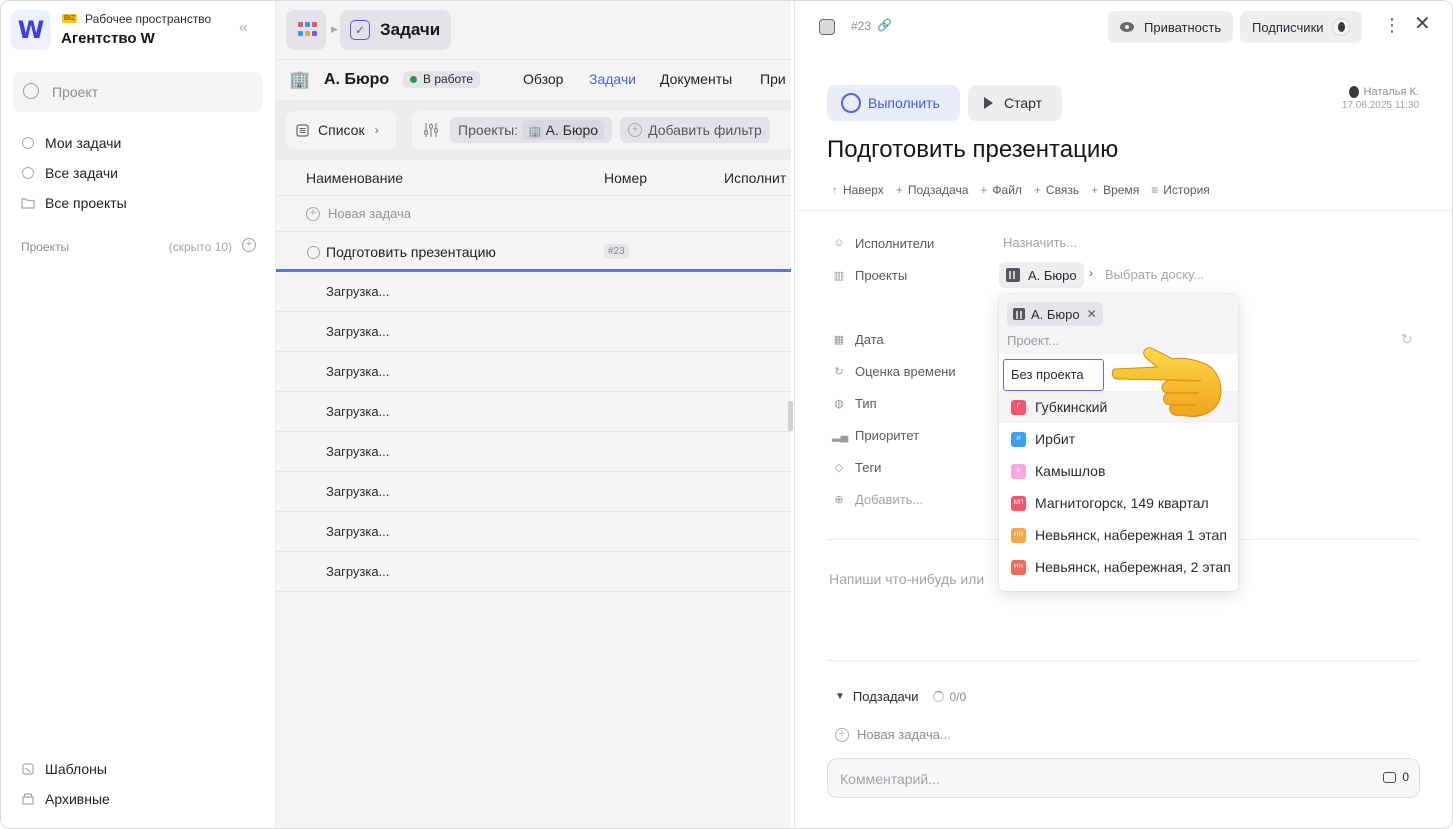  What do you see at coordinates (839, 339) in the screenshot?
I see `calendar-icon: ▦` at bounding box center [839, 339].